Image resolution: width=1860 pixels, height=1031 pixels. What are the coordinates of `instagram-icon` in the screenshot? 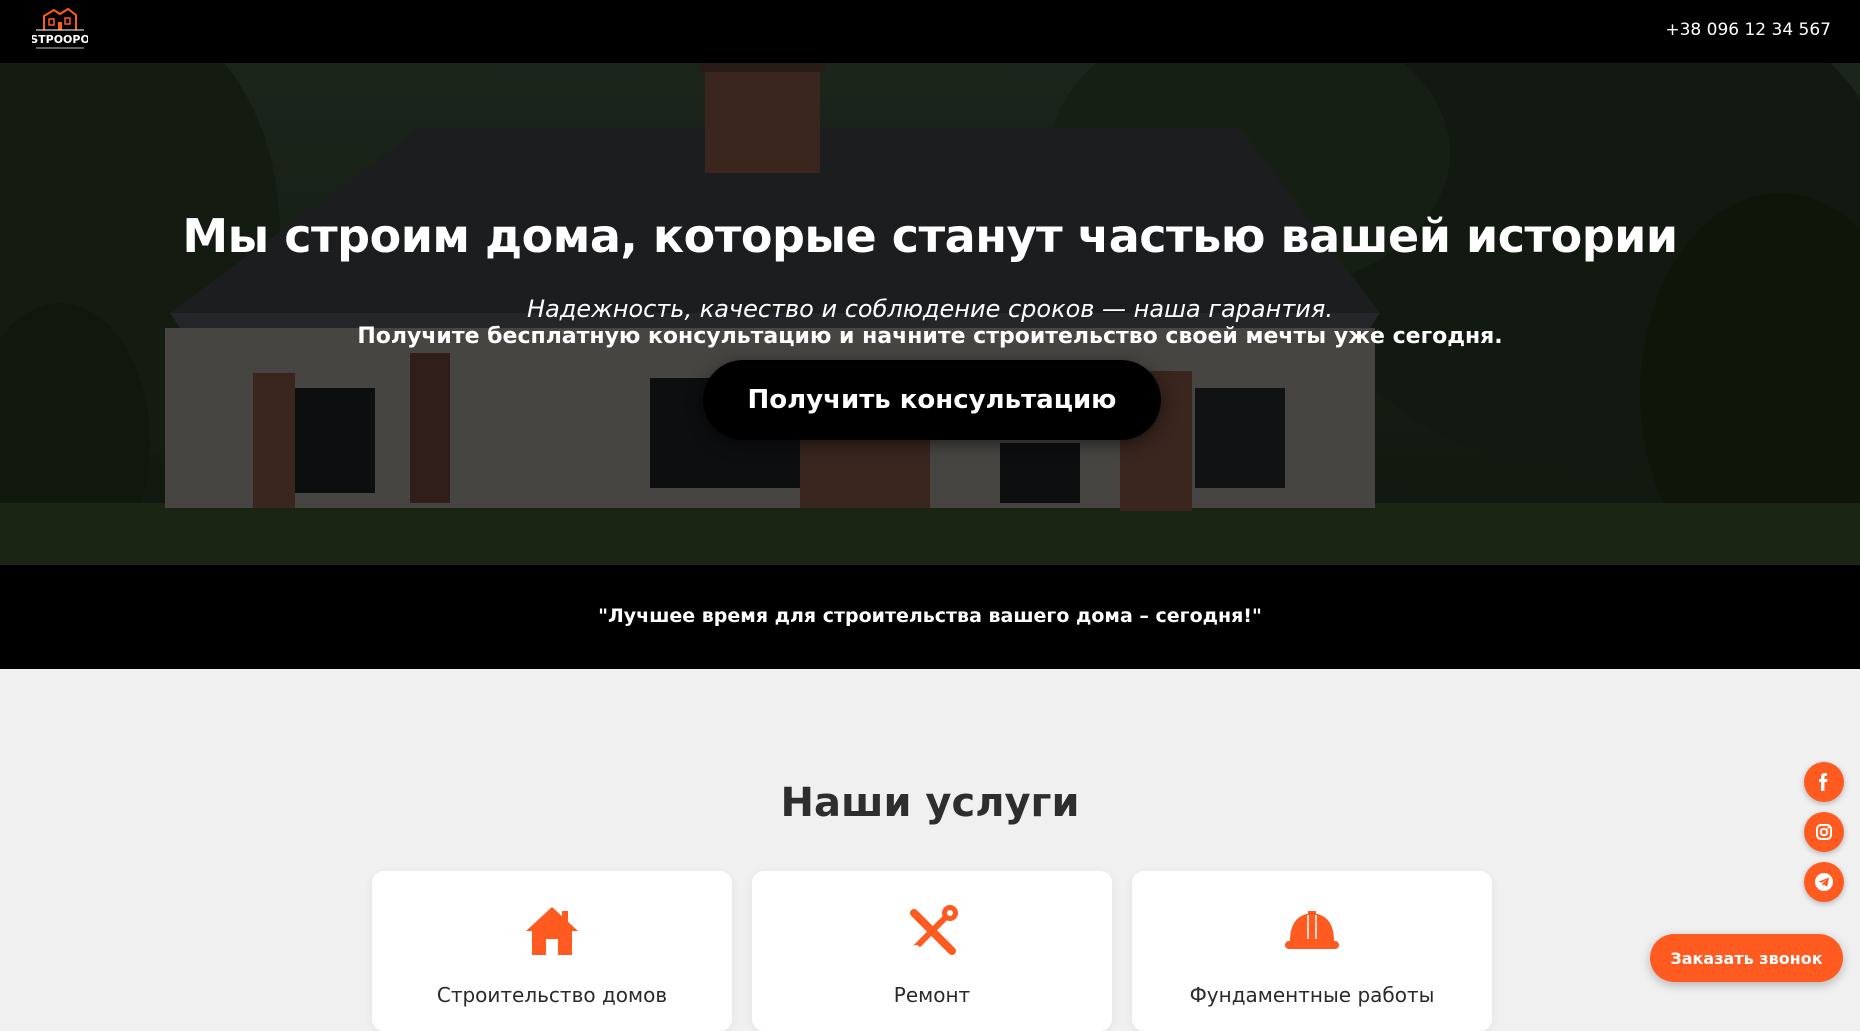 It's located at (1824, 832).